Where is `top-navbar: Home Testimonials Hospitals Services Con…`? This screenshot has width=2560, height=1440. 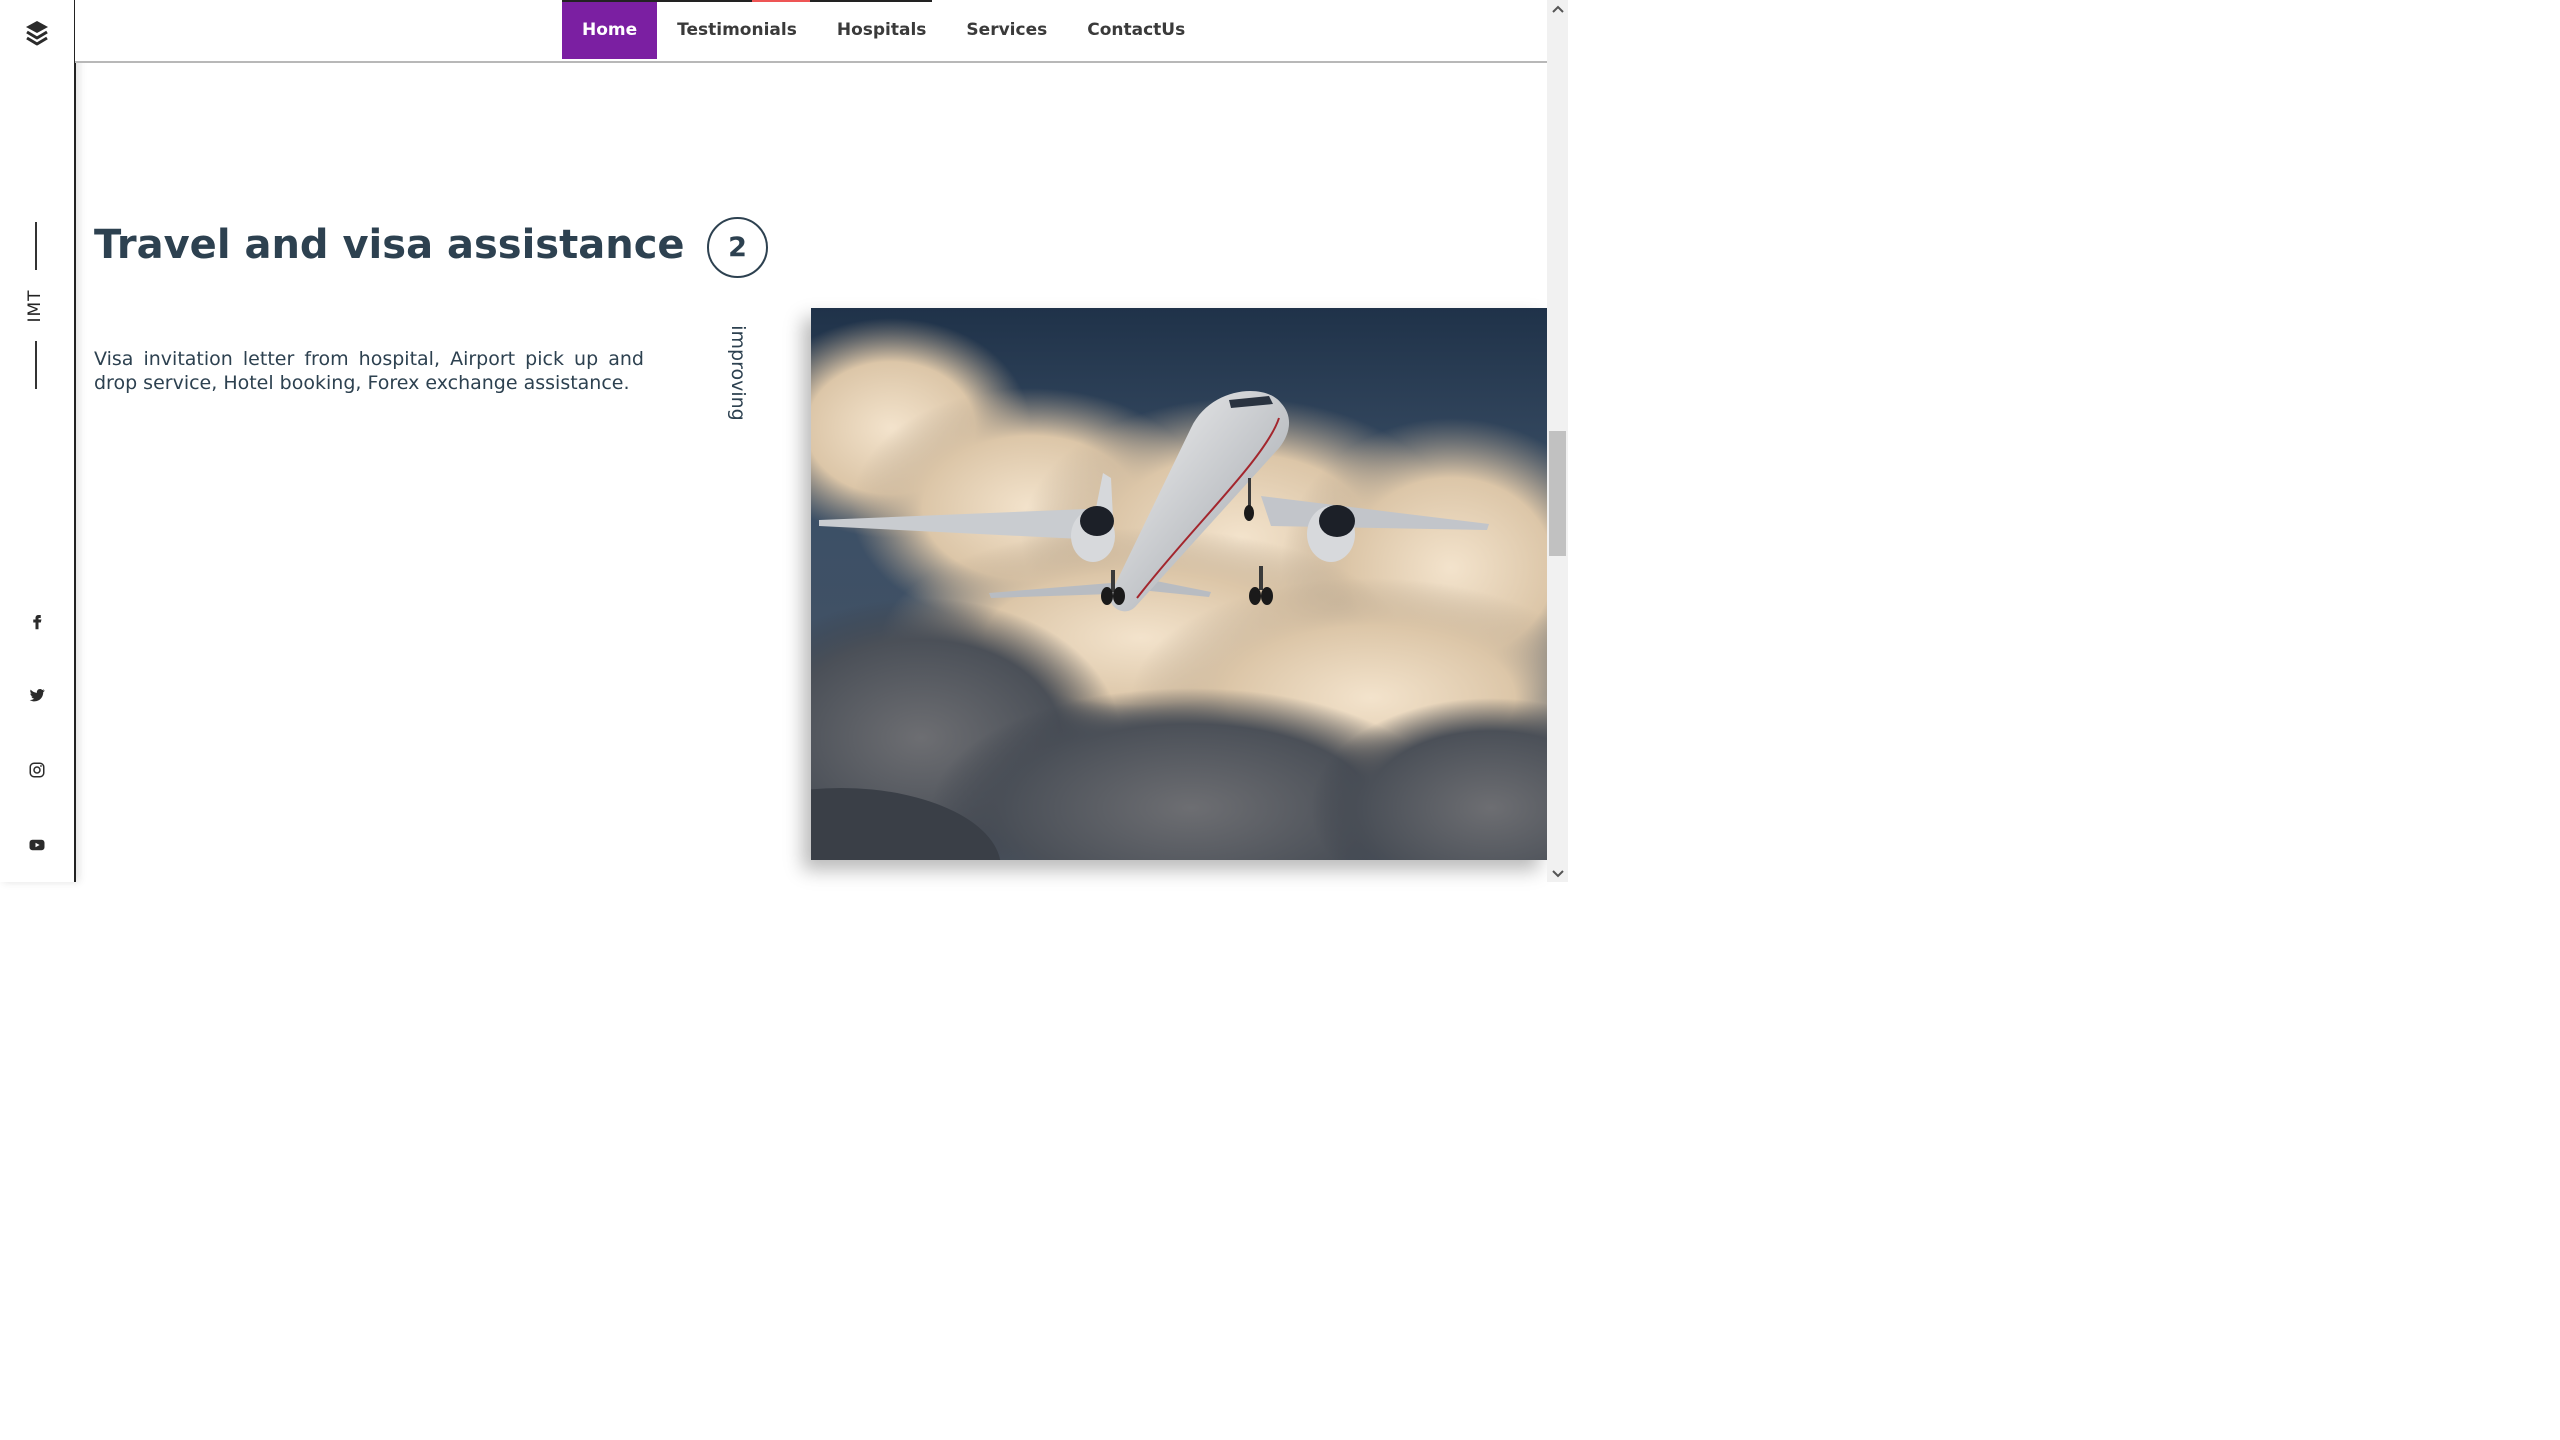 top-navbar: Home Testimonials Hospitals Services Con… is located at coordinates (811, 31).